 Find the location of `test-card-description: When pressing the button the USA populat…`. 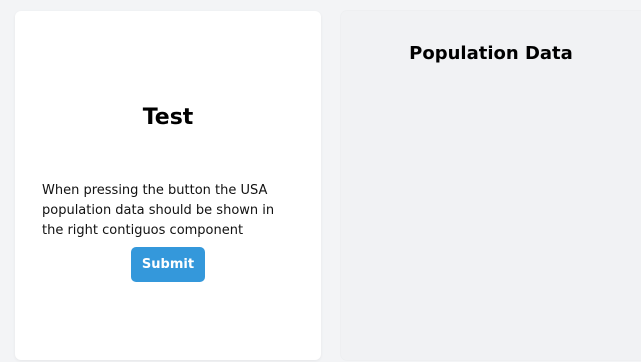

test-card-description: When pressing the button the USA populat… is located at coordinates (158, 210).